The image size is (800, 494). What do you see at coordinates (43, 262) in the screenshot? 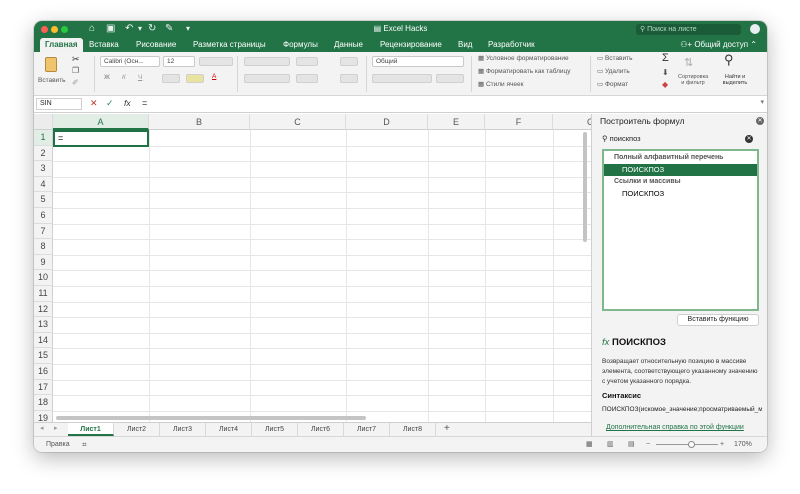
I see `row-header: 9` at bounding box center [43, 262].